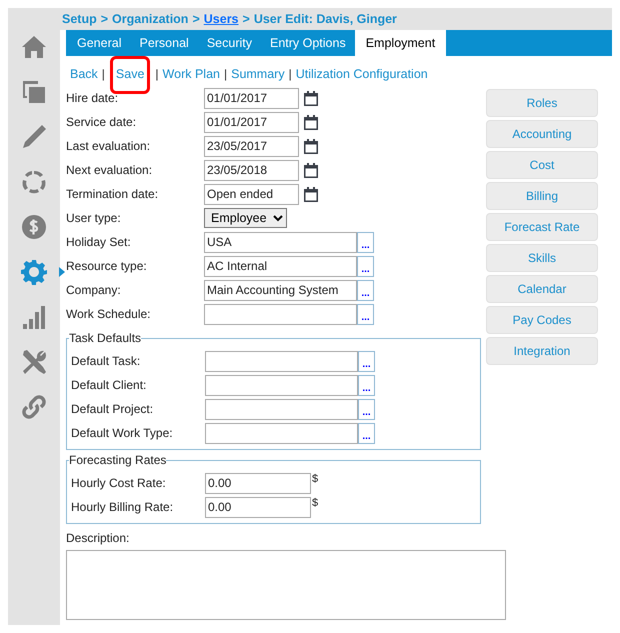 The image size is (620, 633). I want to click on field-label: Work Schedule:, so click(109, 314).